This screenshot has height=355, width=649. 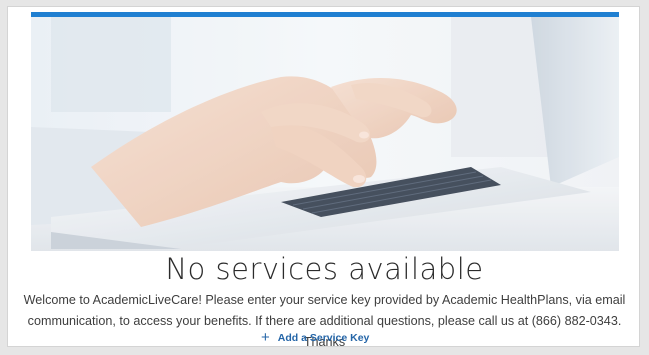 I want to click on add-service-key-link: + Add a Service Key, so click(x=315, y=338).